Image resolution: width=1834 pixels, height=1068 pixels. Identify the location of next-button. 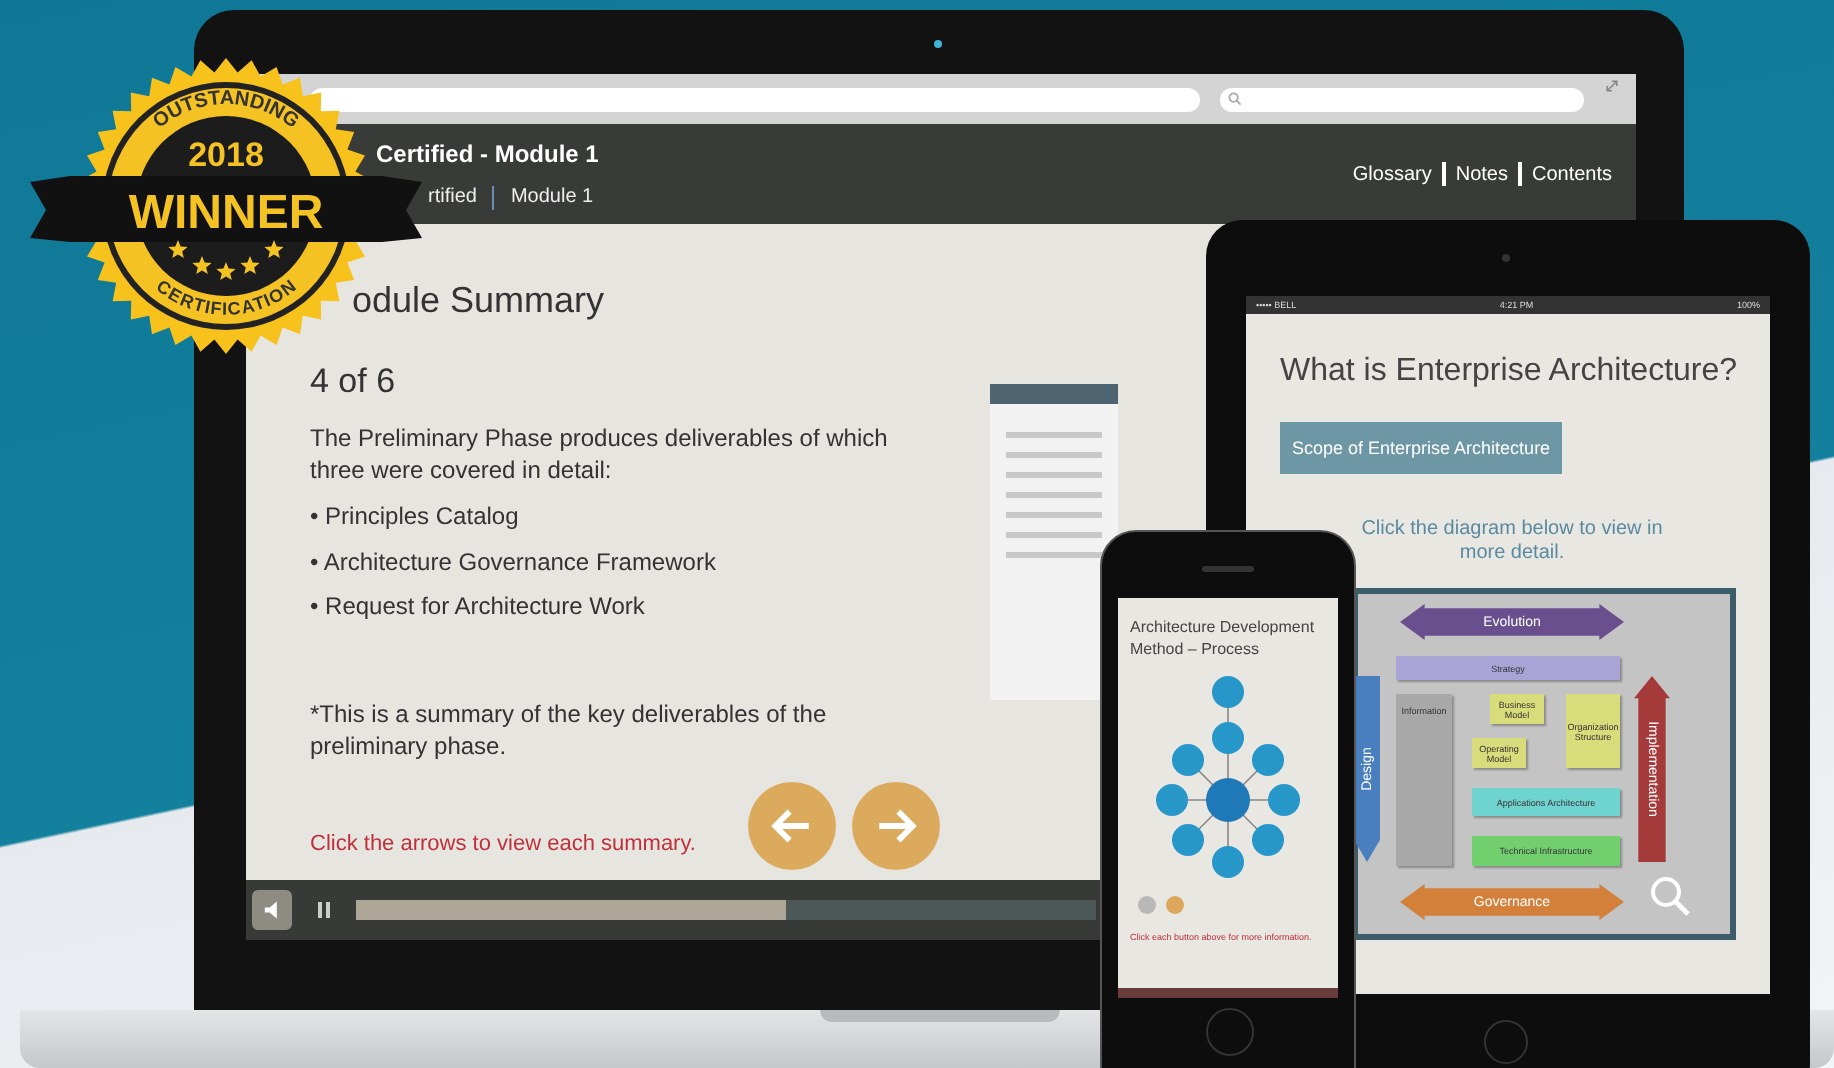
(895, 825).